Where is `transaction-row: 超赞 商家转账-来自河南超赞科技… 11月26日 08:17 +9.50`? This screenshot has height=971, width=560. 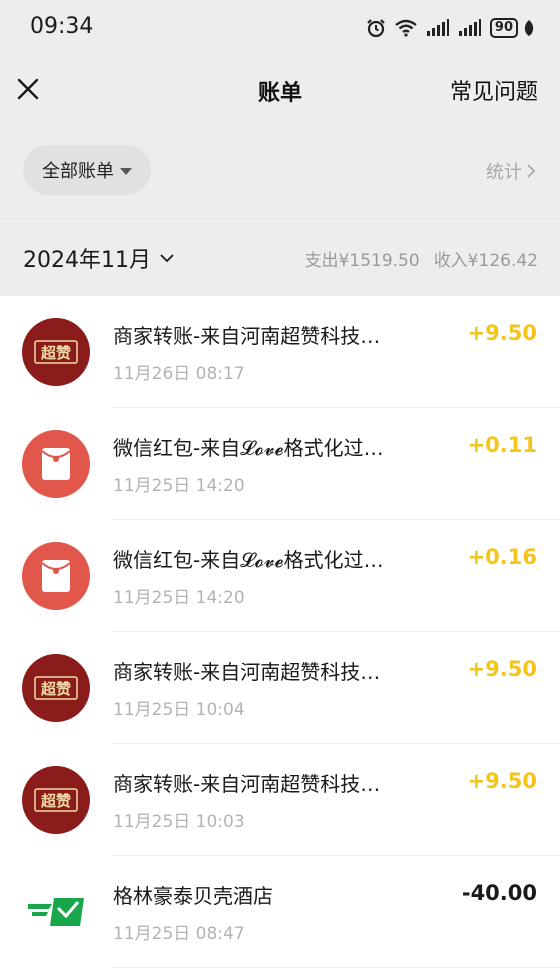
transaction-row: 超赞 商家转账-来自河南超赞科技… 11月26日 08:17 +9.50 is located at coordinates (280, 352).